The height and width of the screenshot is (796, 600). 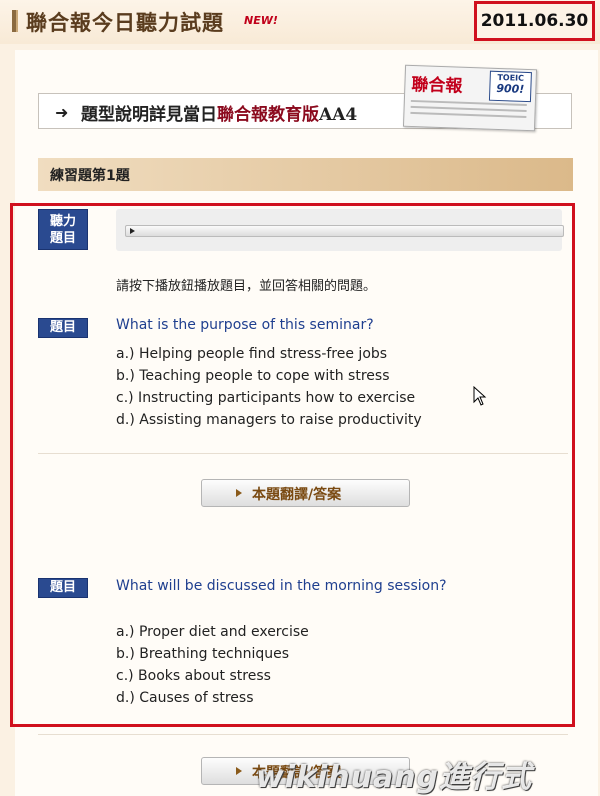 I want to click on newspaper-text-lines, so click(x=468, y=110).